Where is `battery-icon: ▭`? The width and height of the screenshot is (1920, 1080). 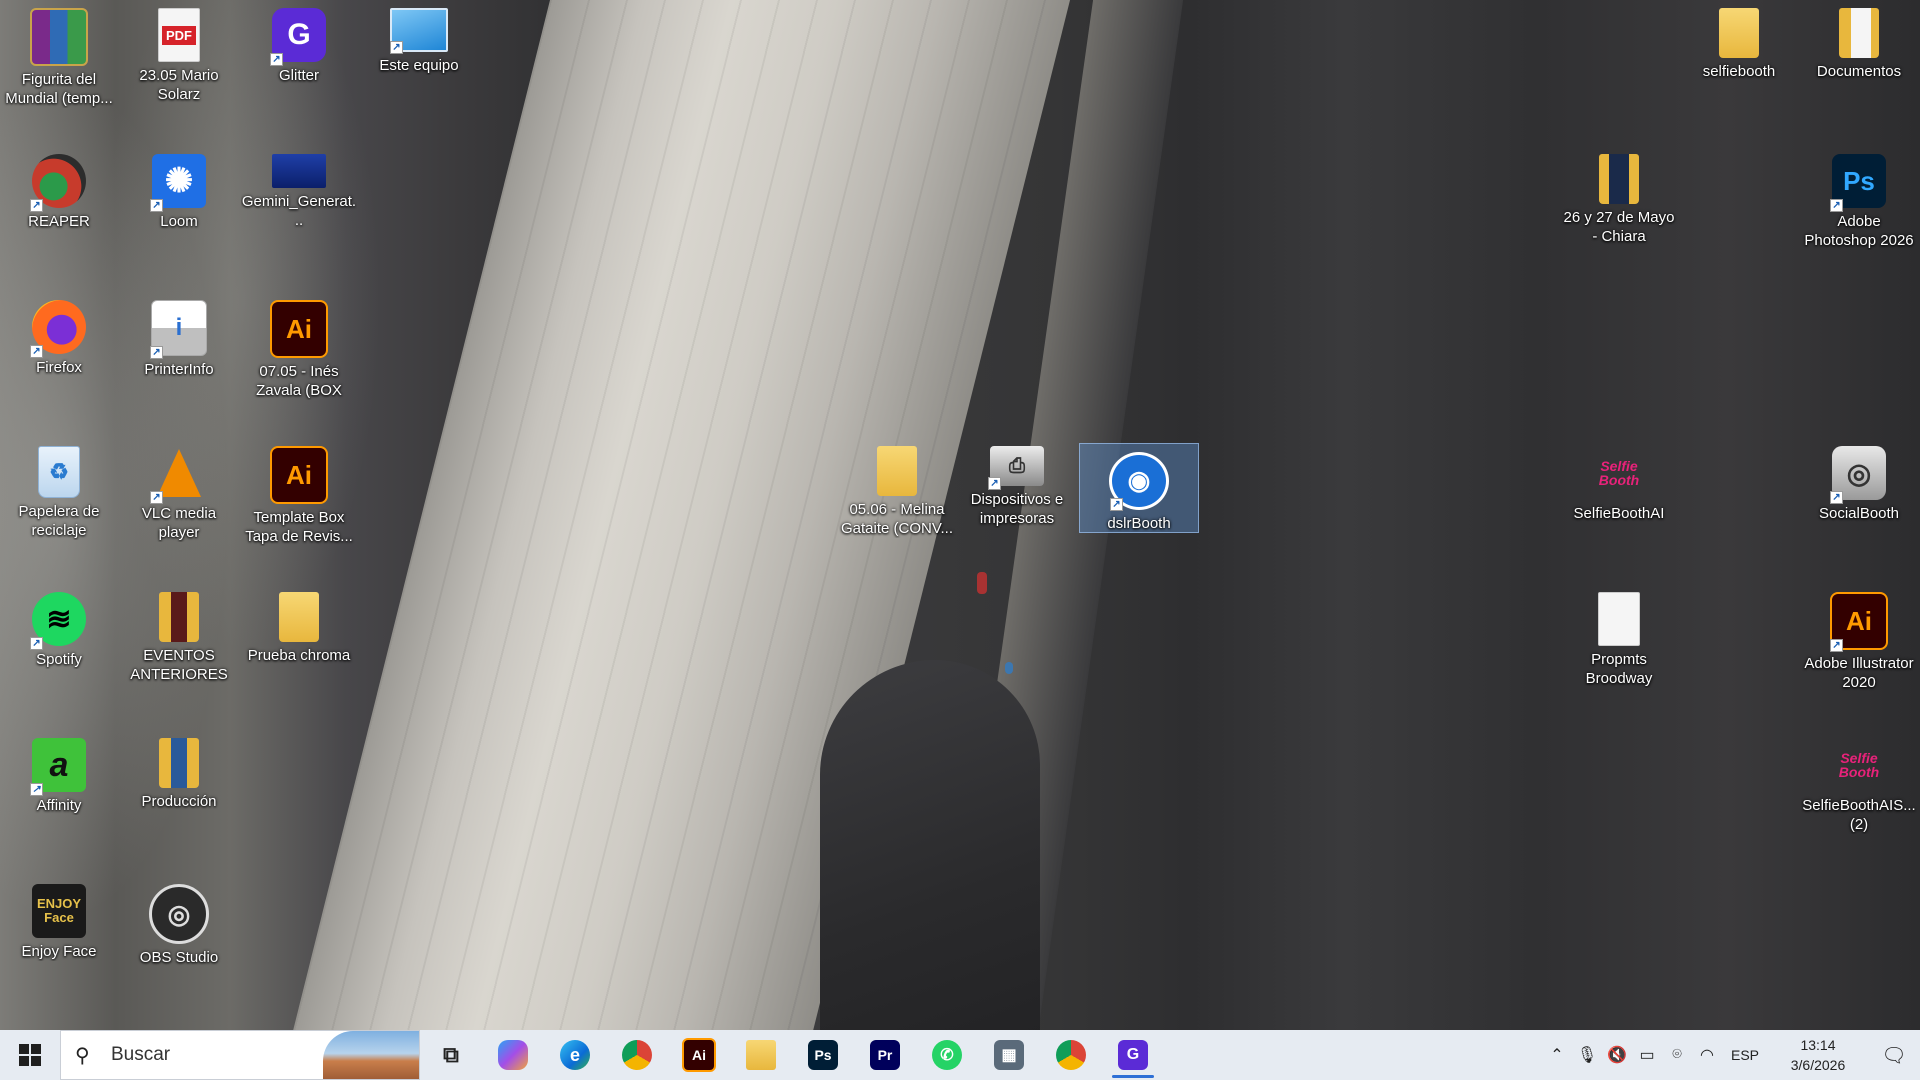
battery-icon: ▭ is located at coordinates (1647, 1055).